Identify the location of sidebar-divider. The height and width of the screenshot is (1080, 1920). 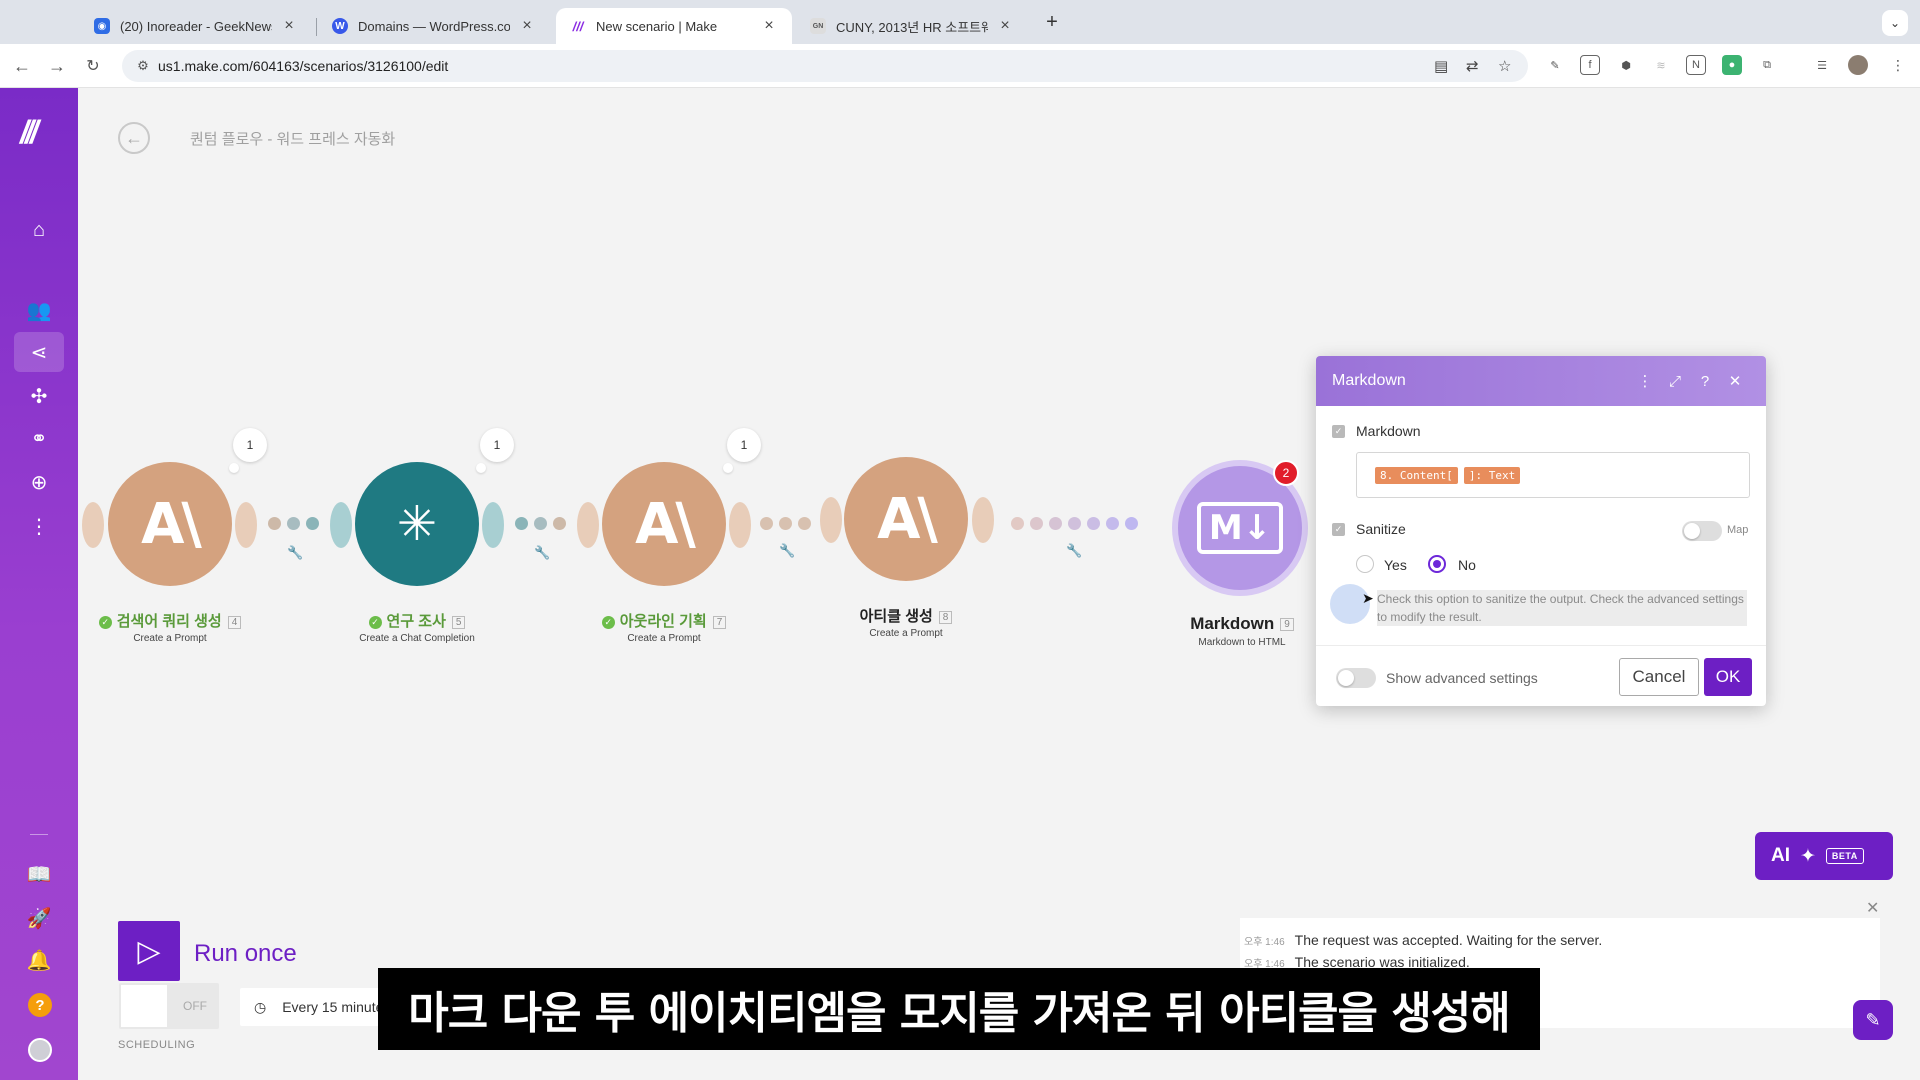
(39, 834).